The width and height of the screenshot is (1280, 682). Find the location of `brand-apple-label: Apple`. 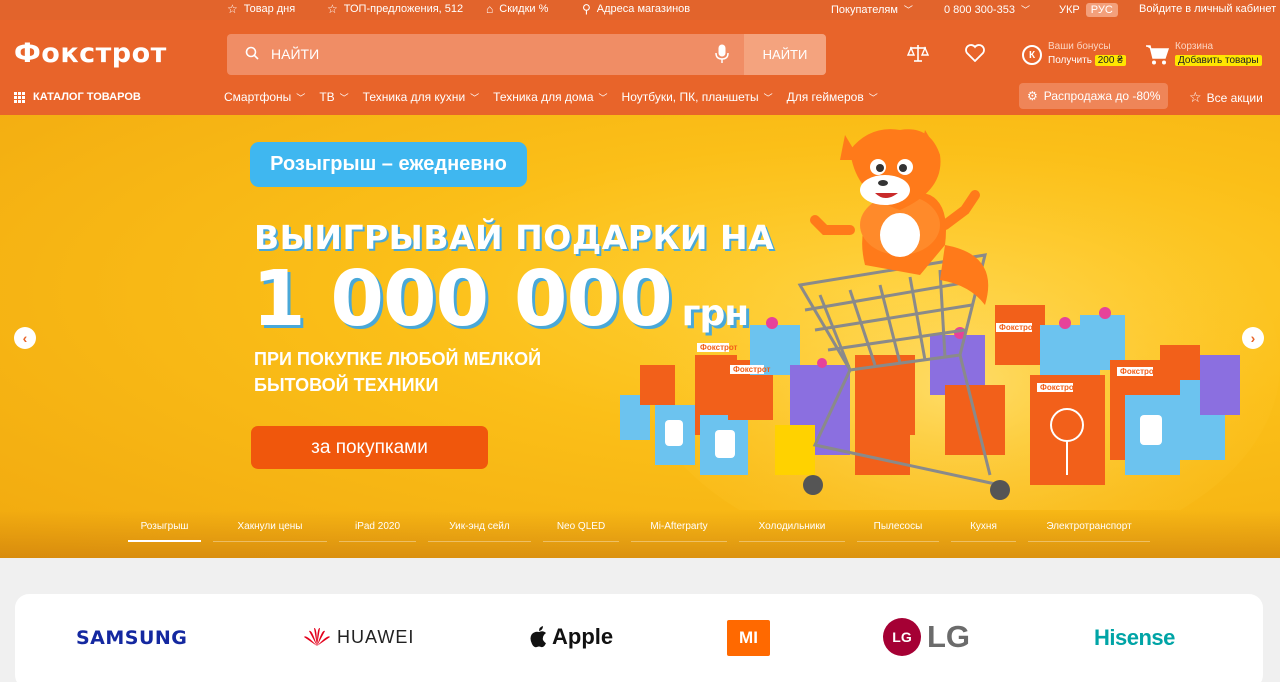

brand-apple-label: Apple is located at coordinates (583, 636).